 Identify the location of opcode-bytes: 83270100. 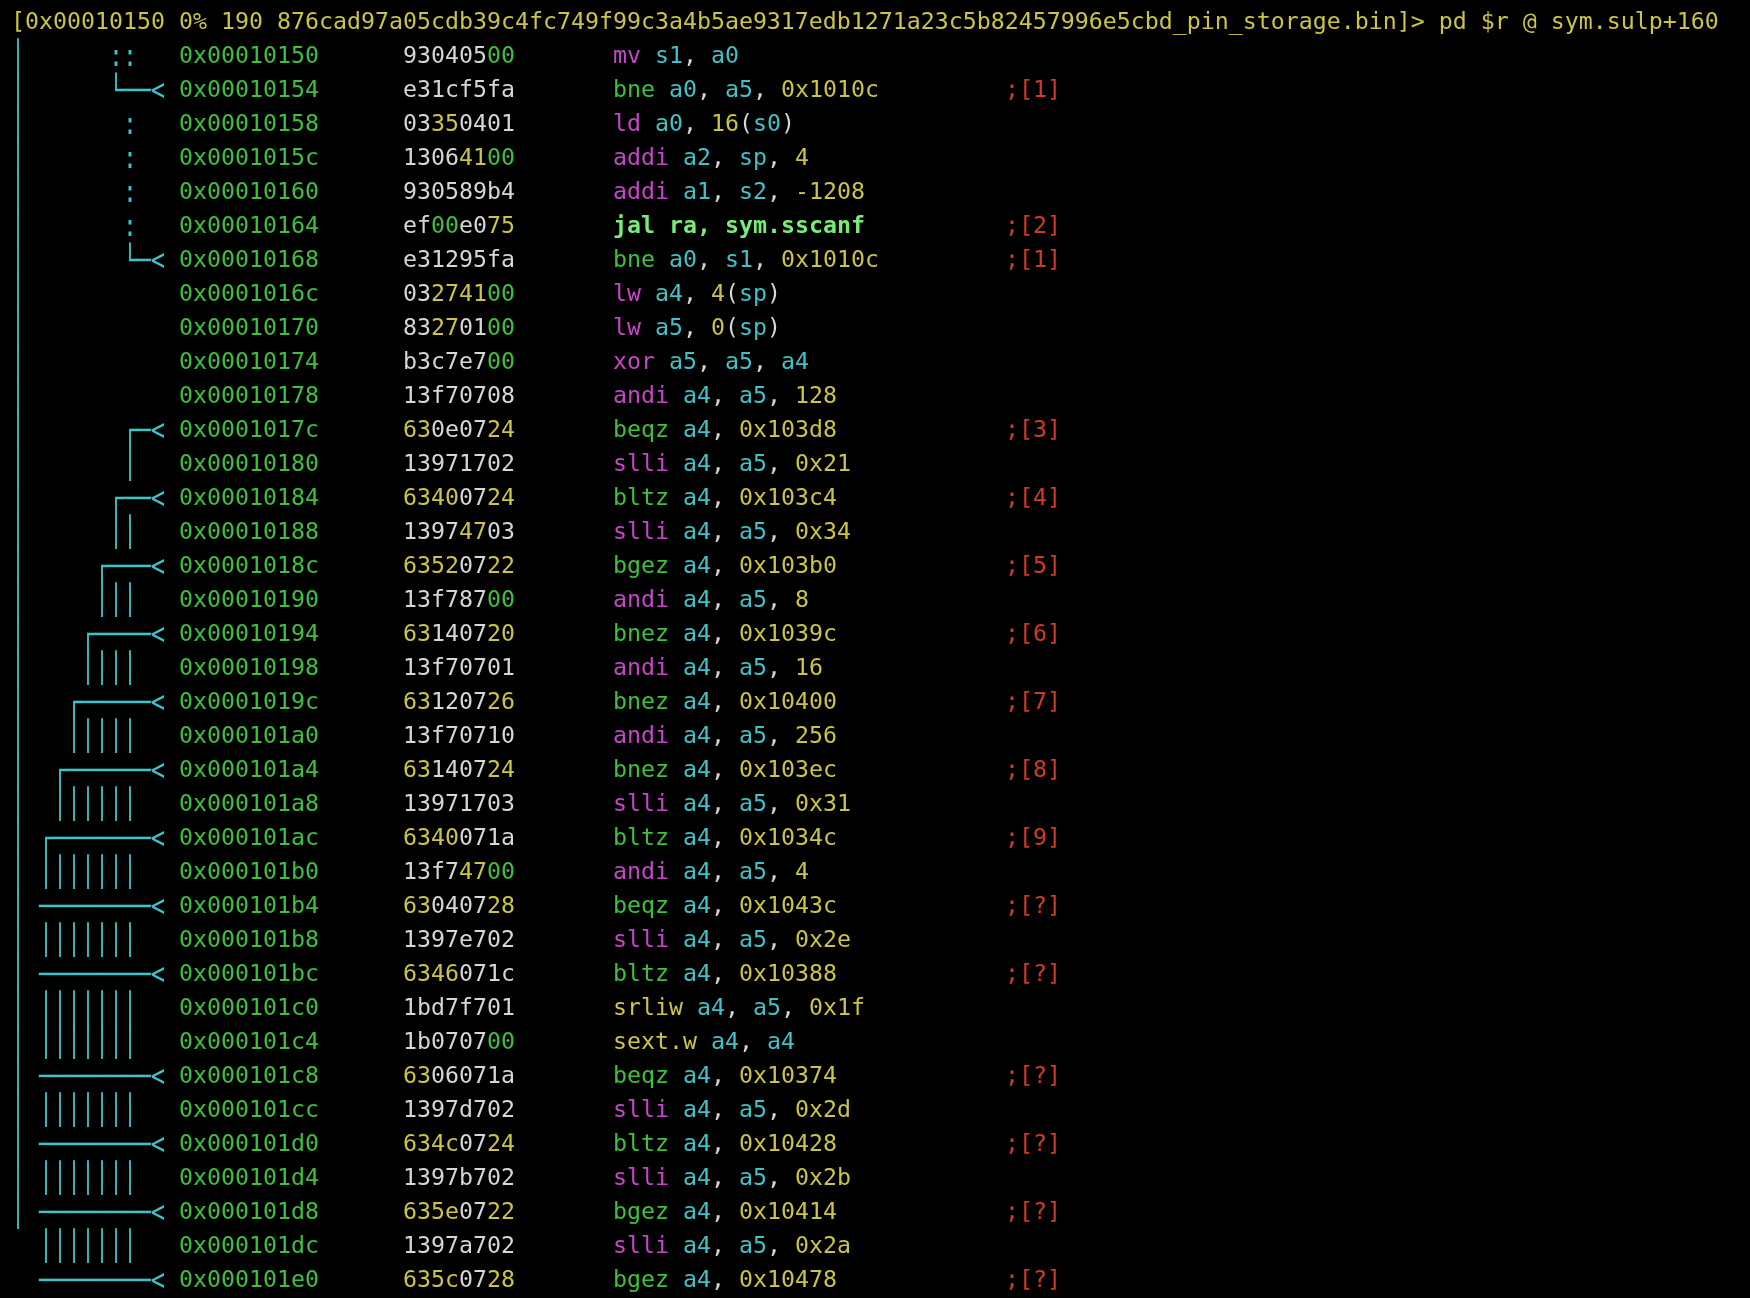
(459, 327).